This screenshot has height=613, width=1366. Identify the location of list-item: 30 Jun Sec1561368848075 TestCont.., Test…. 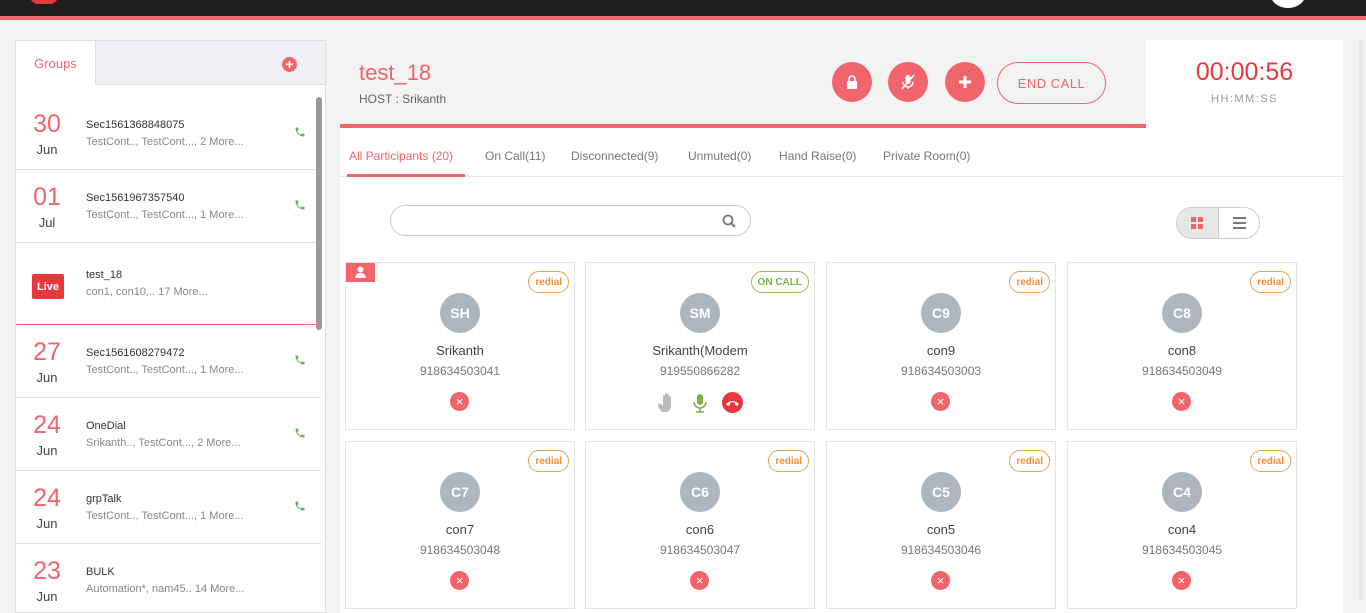
(168, 133).